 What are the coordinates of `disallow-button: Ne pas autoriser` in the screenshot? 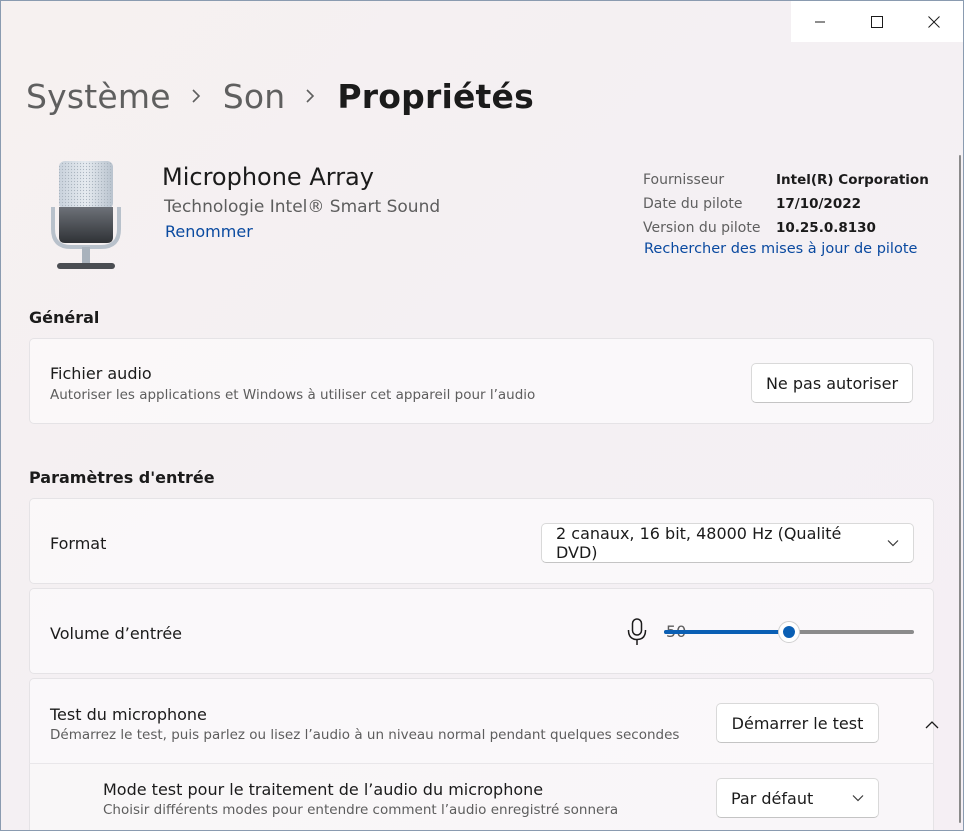 It's located at (832, 383).